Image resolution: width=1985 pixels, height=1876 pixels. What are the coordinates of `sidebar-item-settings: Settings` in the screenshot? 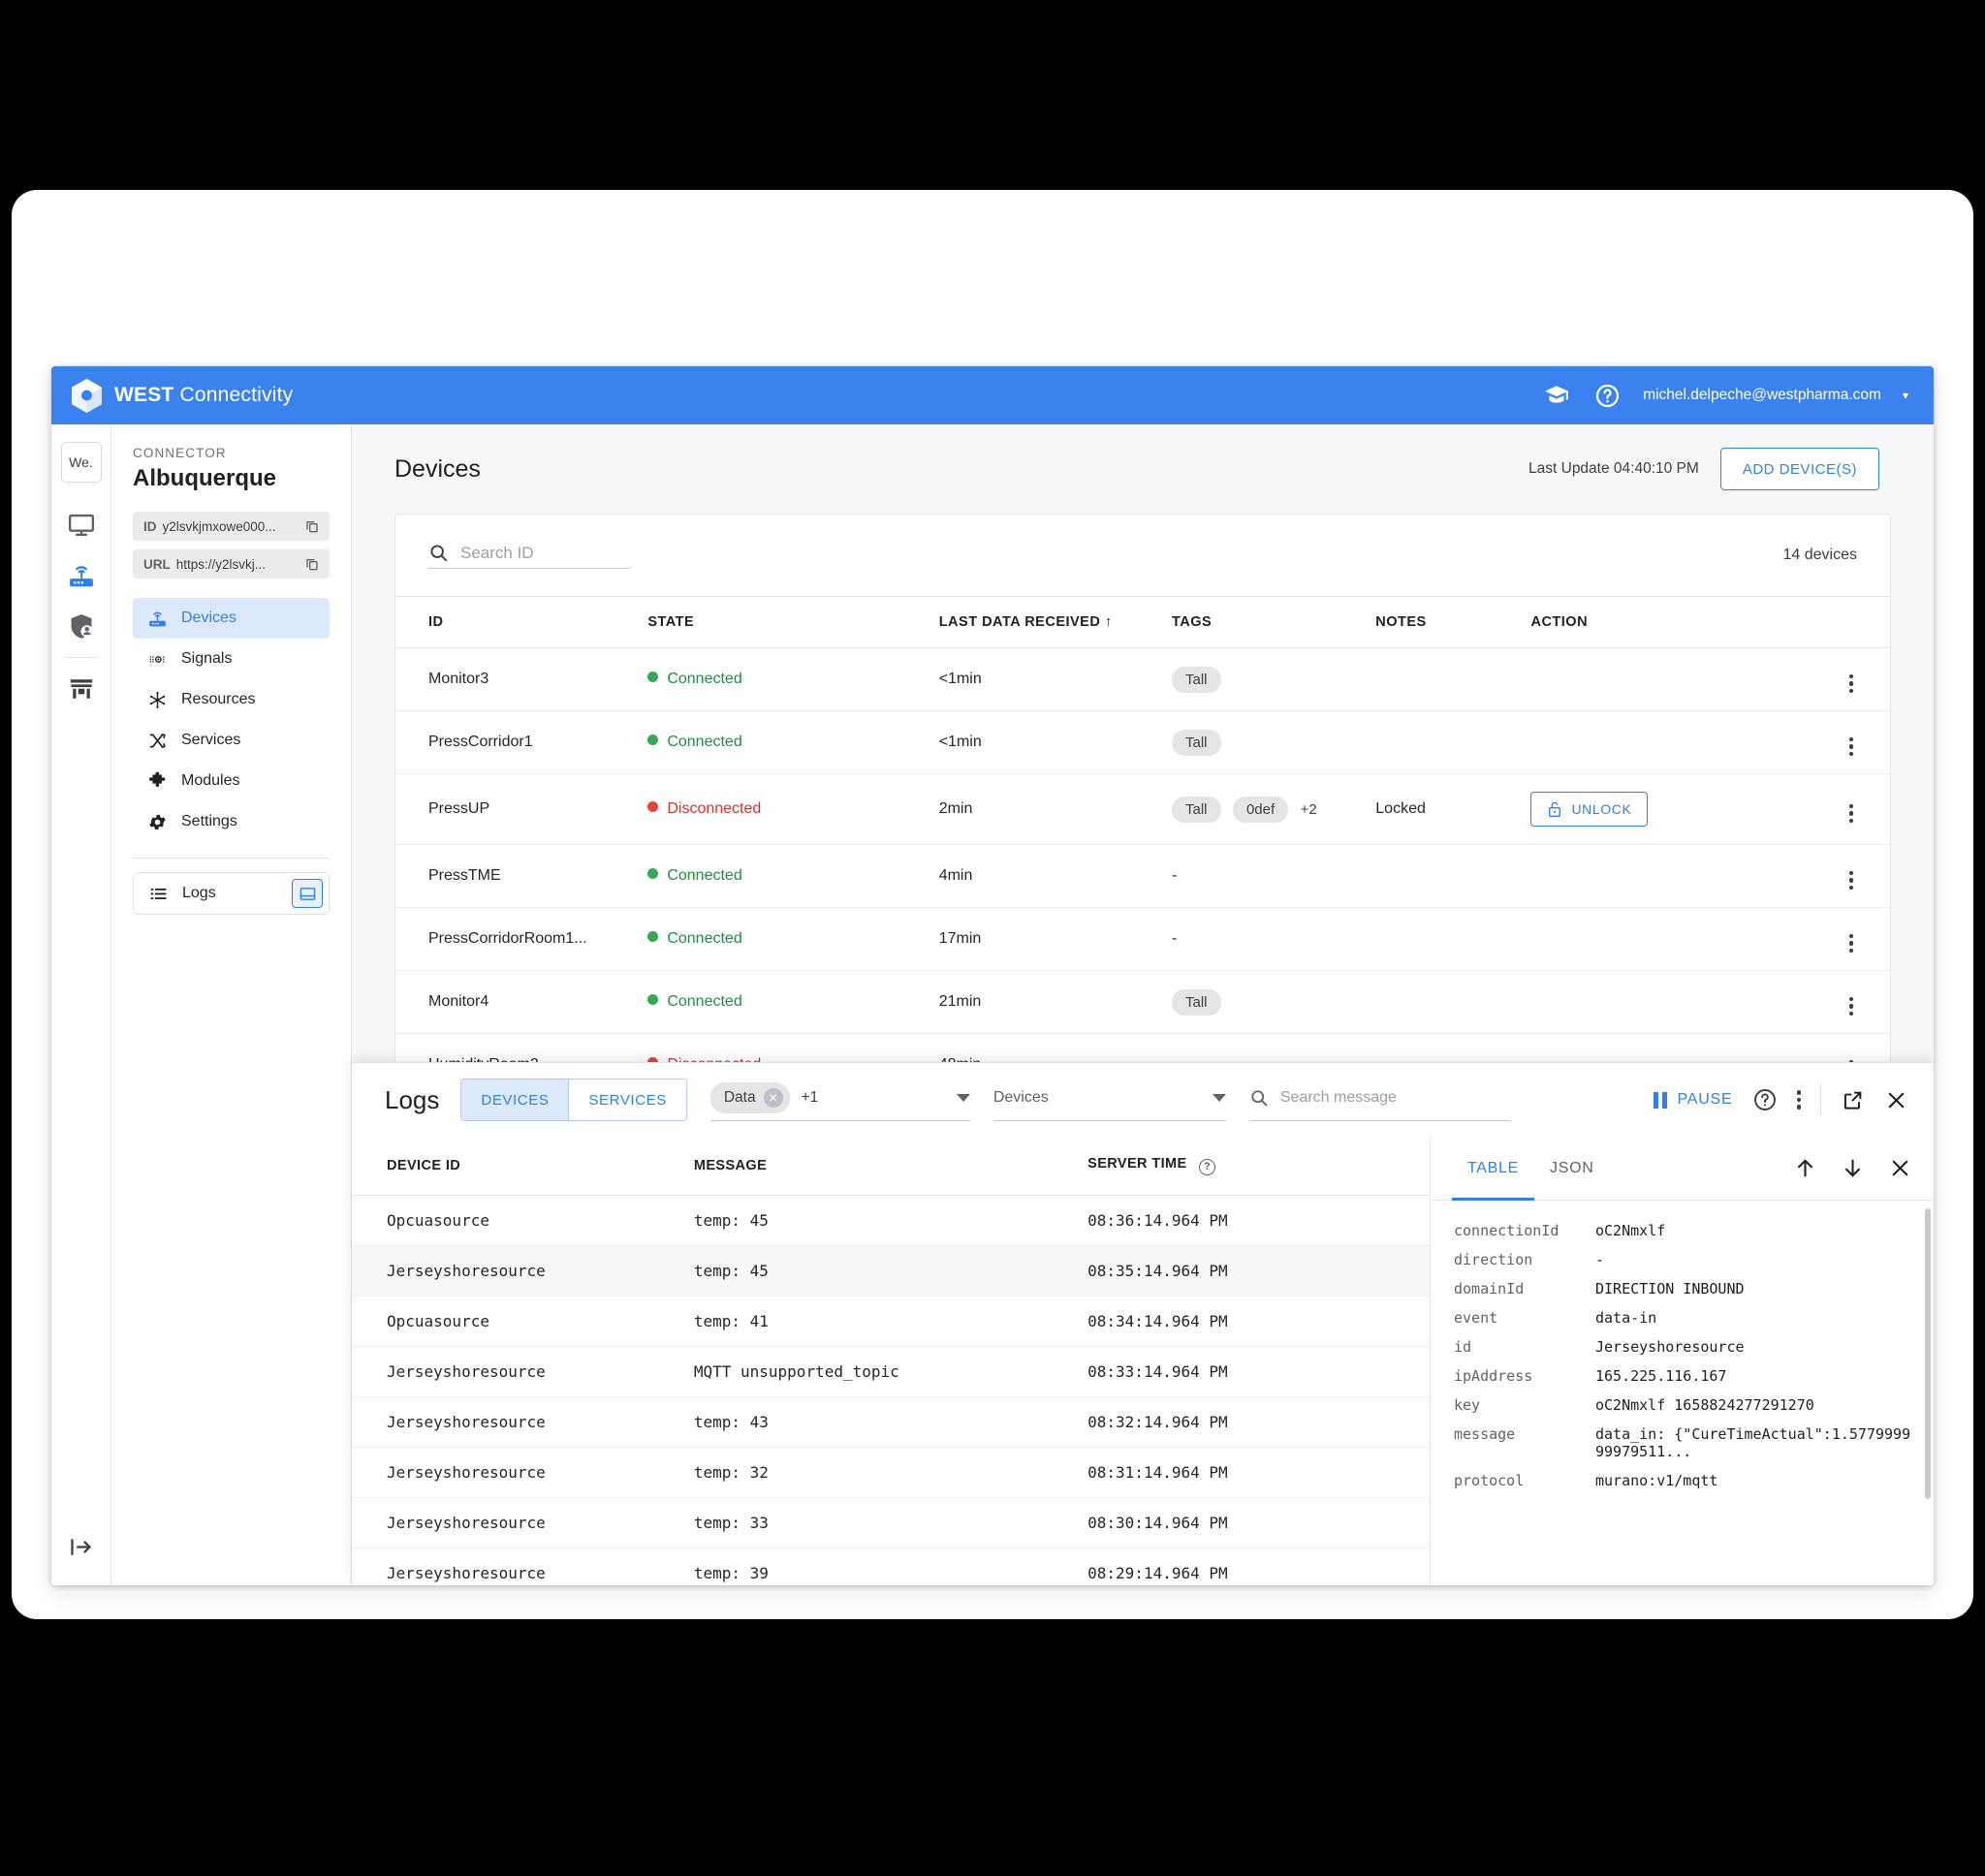 It's located at (231, 822).